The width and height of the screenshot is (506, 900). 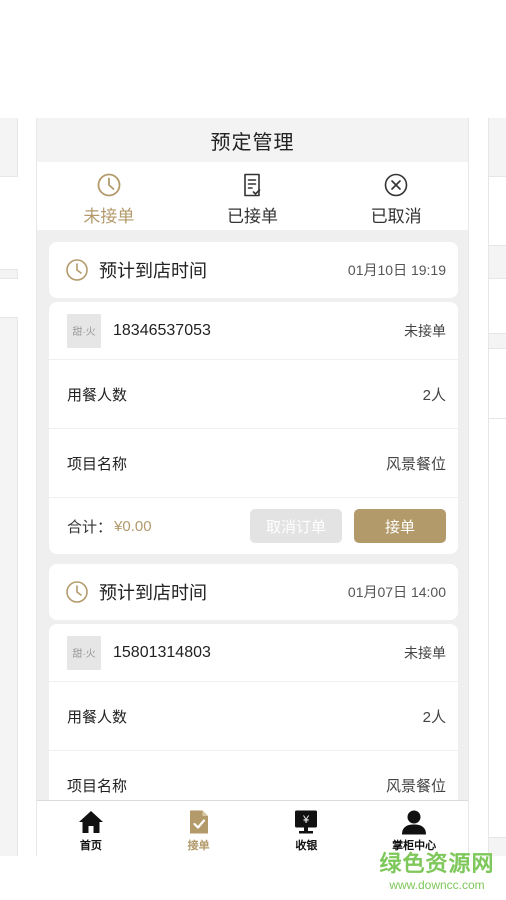 I want to click on customer-phone: 15801314803, so click(x=162, y=652).